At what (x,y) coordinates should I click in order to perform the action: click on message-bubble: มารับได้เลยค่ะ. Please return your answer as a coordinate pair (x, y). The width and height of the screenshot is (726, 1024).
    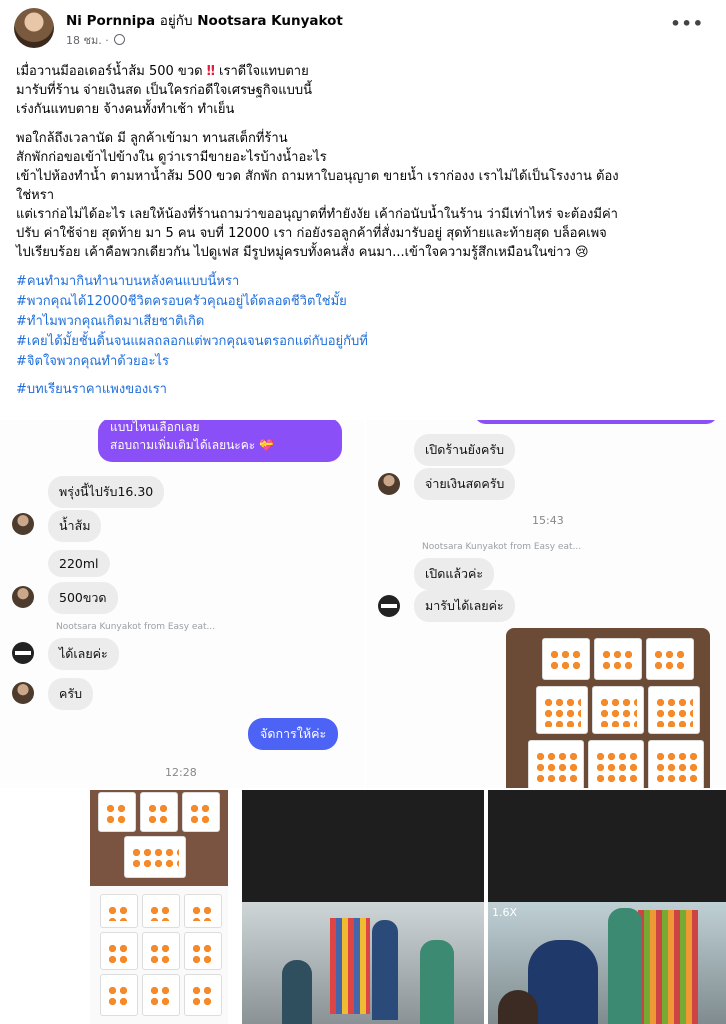
    Looking at the image, I should click on (464, 606).